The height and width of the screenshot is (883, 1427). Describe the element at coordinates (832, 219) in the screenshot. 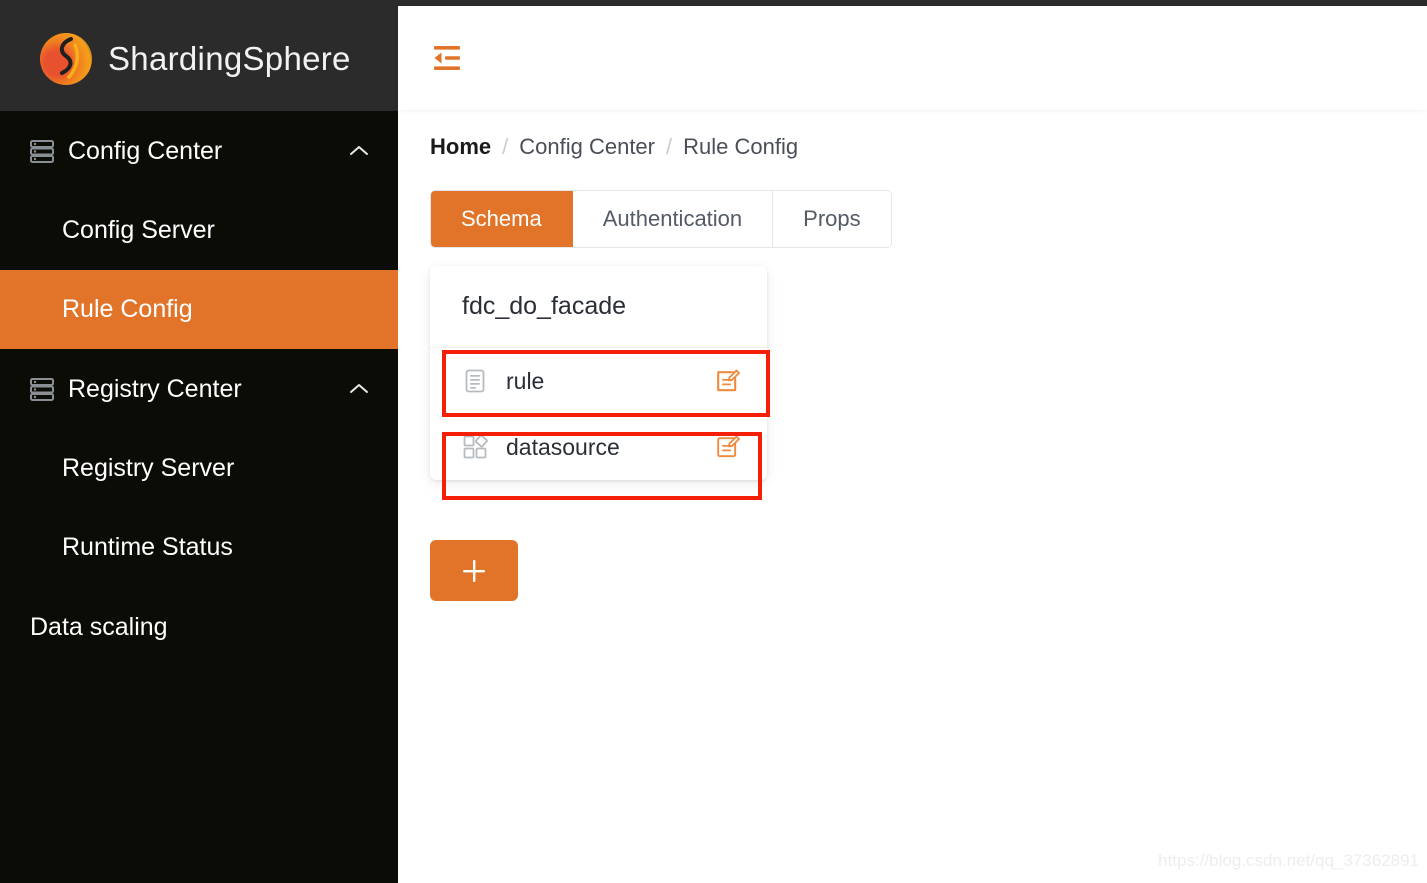

I see `tab-props: Props` at that location.